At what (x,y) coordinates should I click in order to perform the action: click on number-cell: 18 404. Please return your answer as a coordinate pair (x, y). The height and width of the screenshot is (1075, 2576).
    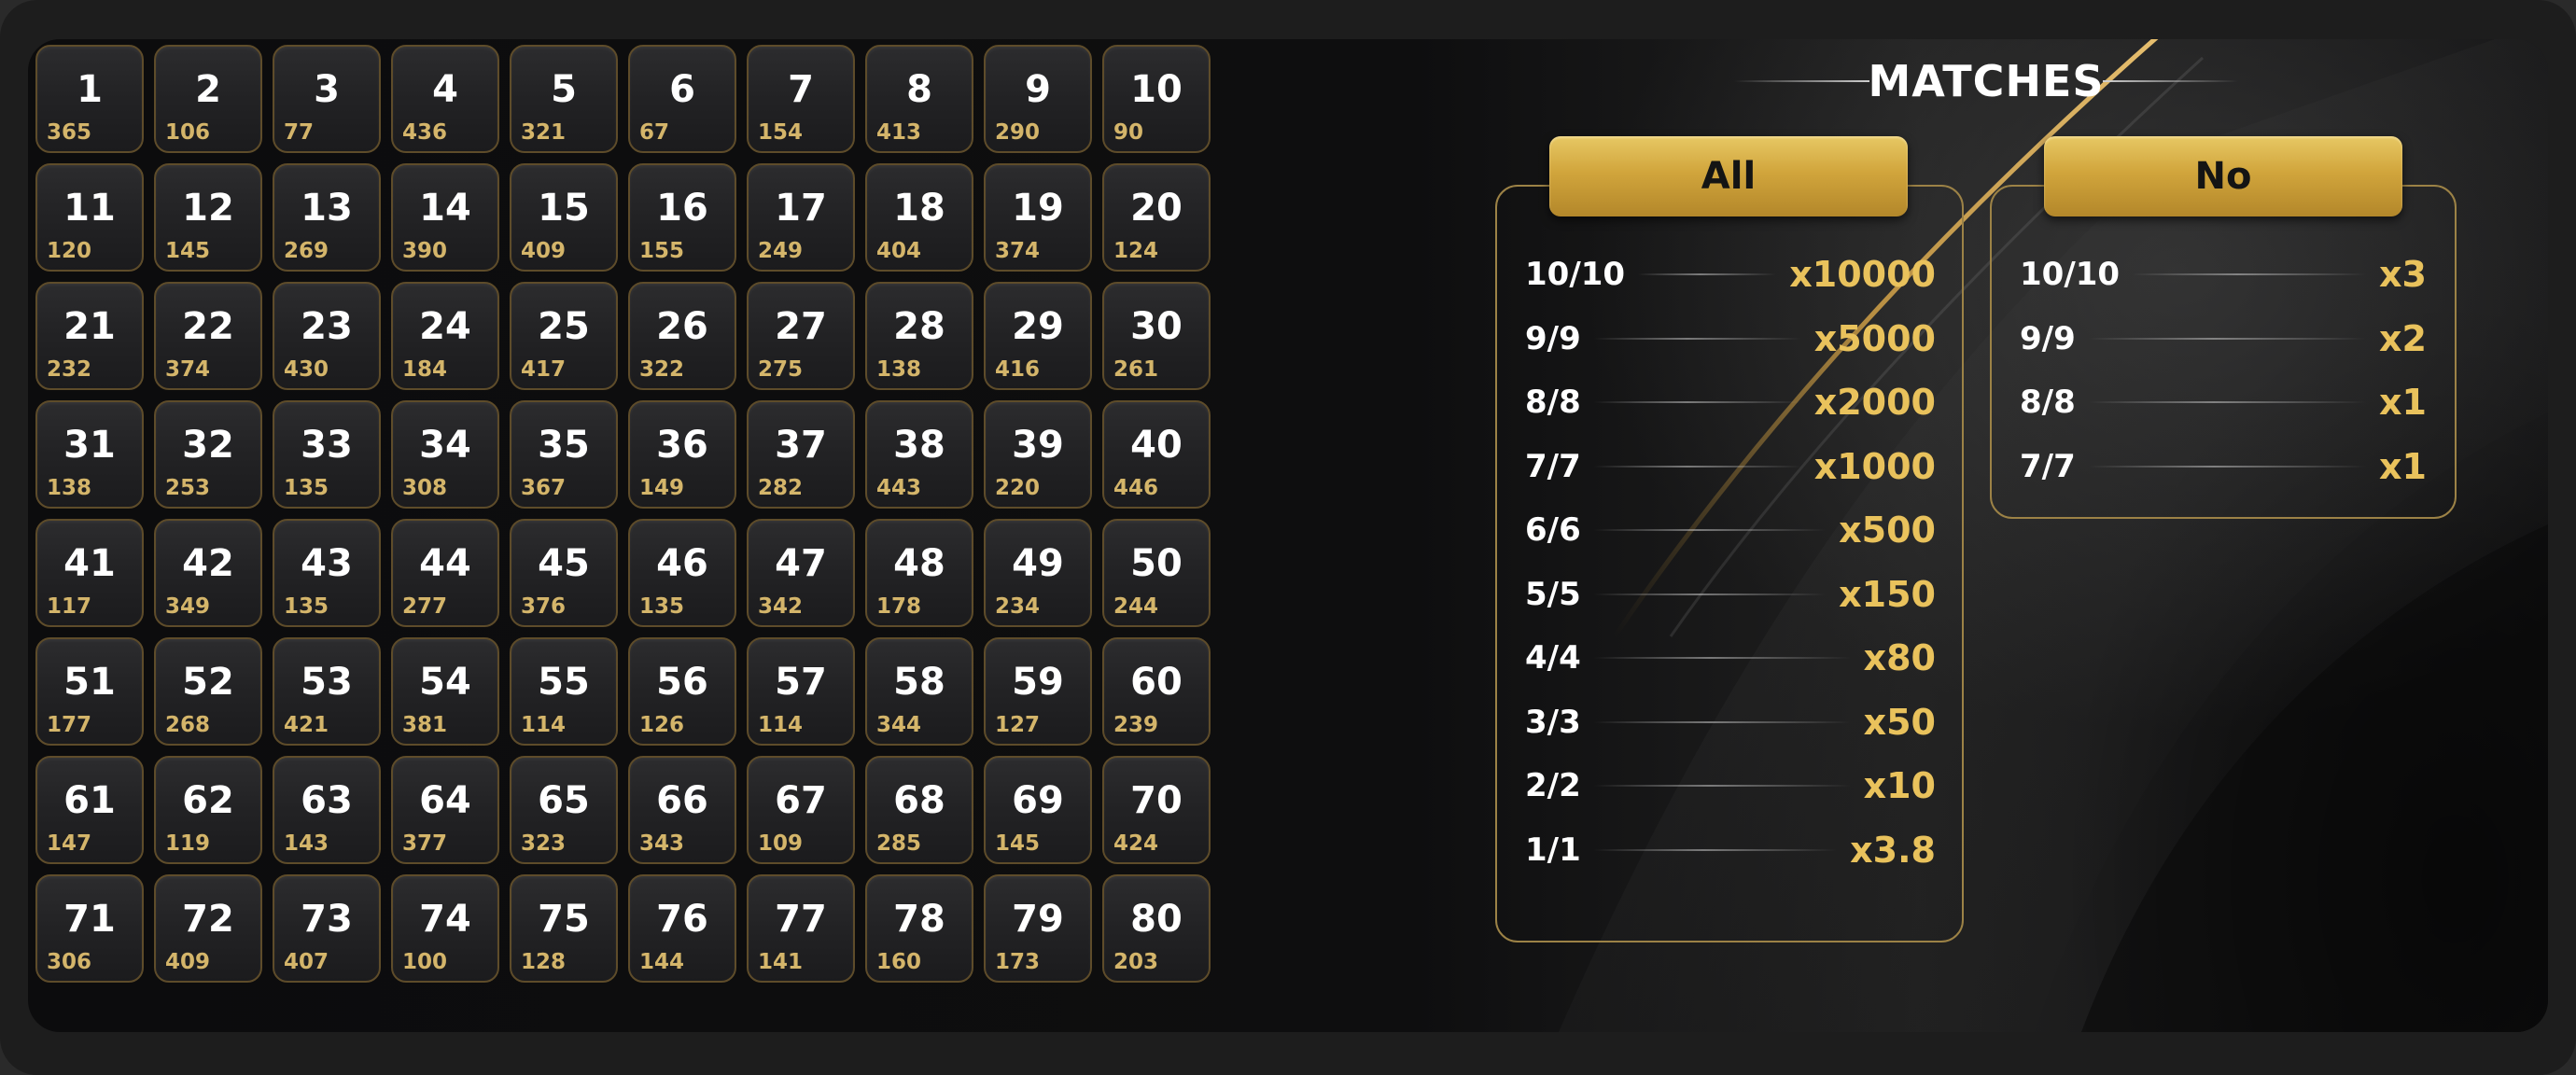
    Looking at the image, I should click on (919, 217).